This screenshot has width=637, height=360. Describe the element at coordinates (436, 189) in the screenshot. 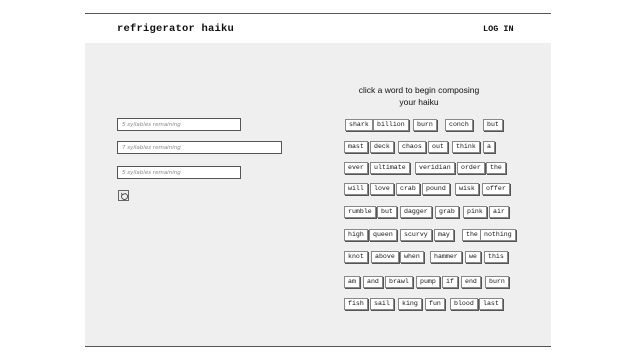

I see `word-magnet: pound` at that location.